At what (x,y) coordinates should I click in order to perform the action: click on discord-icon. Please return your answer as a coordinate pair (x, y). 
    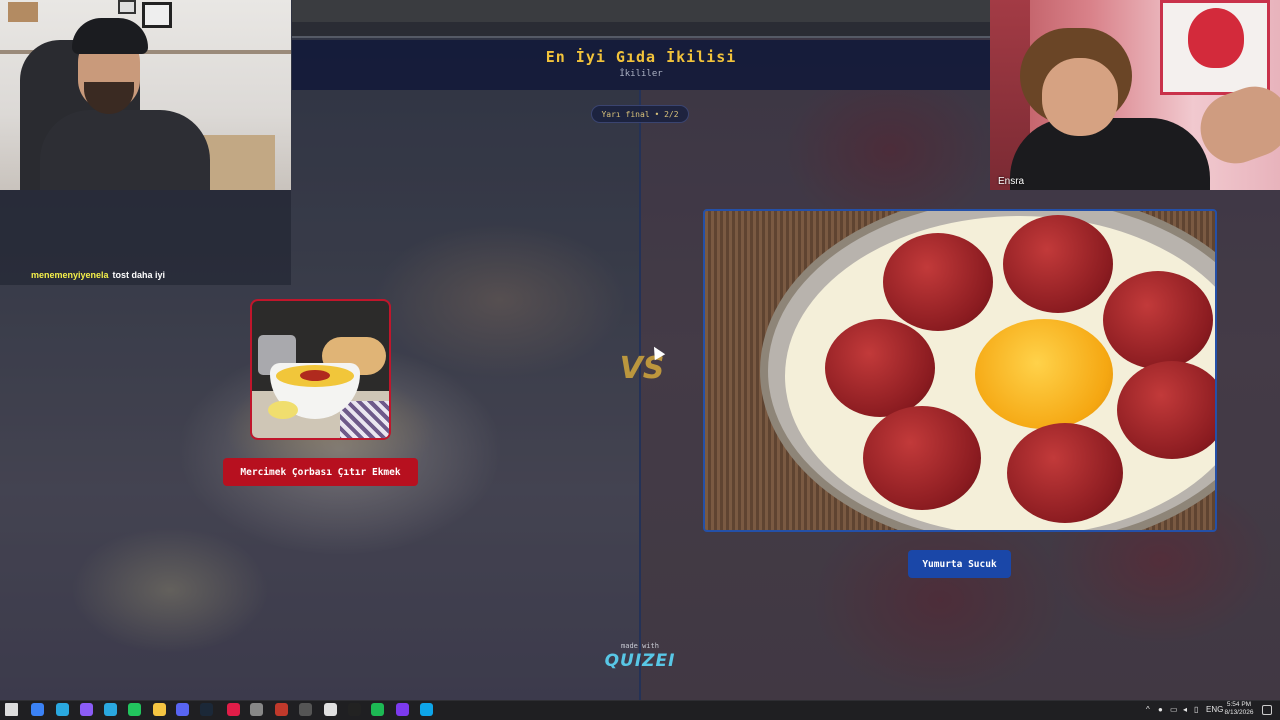
    Looking at the image, I should click on (182, 709).